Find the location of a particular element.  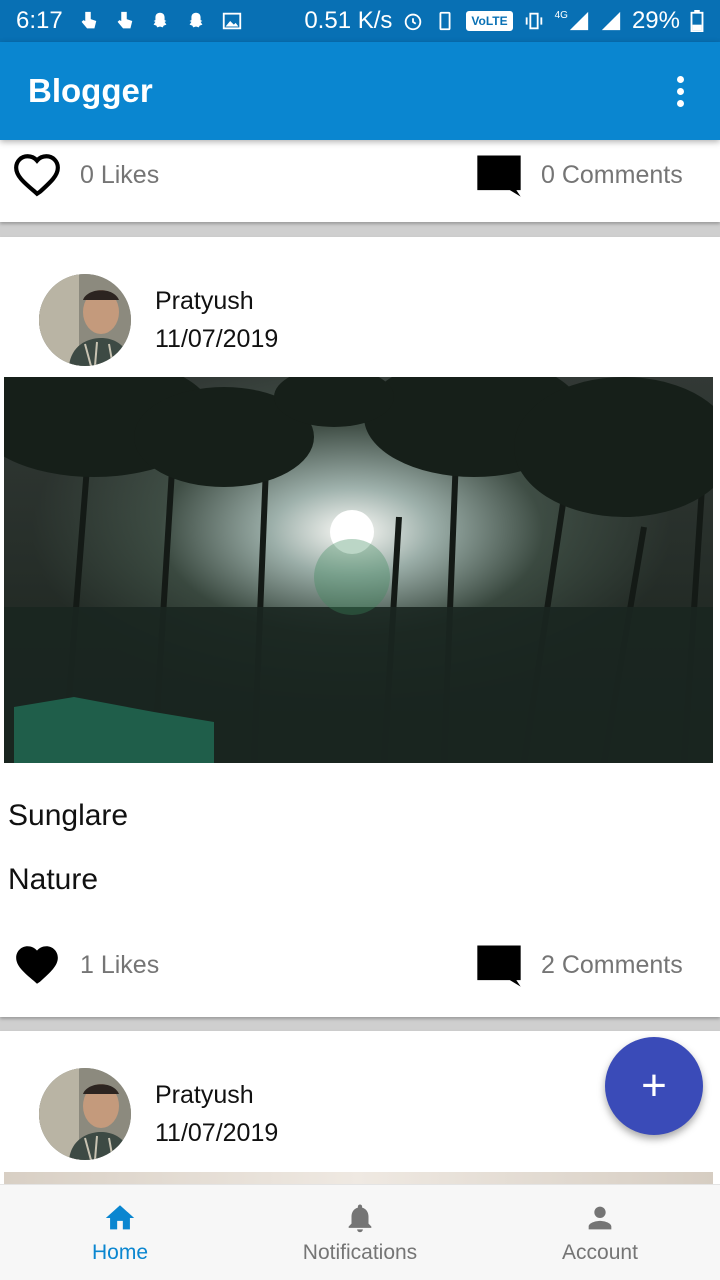

overflow-menu-button is located at coordinates (680, 91).